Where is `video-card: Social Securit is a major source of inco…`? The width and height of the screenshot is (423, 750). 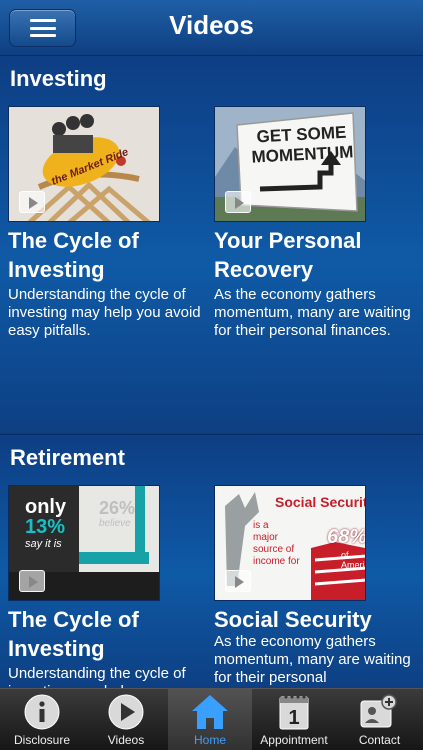
video-card: Social Securit is a major source of inco… is located at coordinates (316, 586).